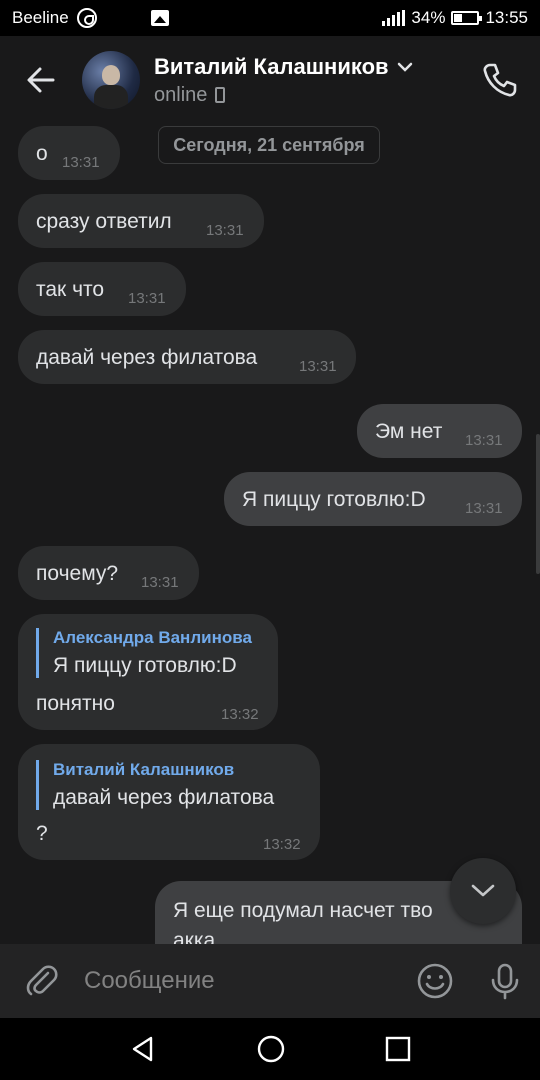 The image size is (540, 1080). I want to click on message-text: Я пиццу готовлю:D, so click(334, 499).